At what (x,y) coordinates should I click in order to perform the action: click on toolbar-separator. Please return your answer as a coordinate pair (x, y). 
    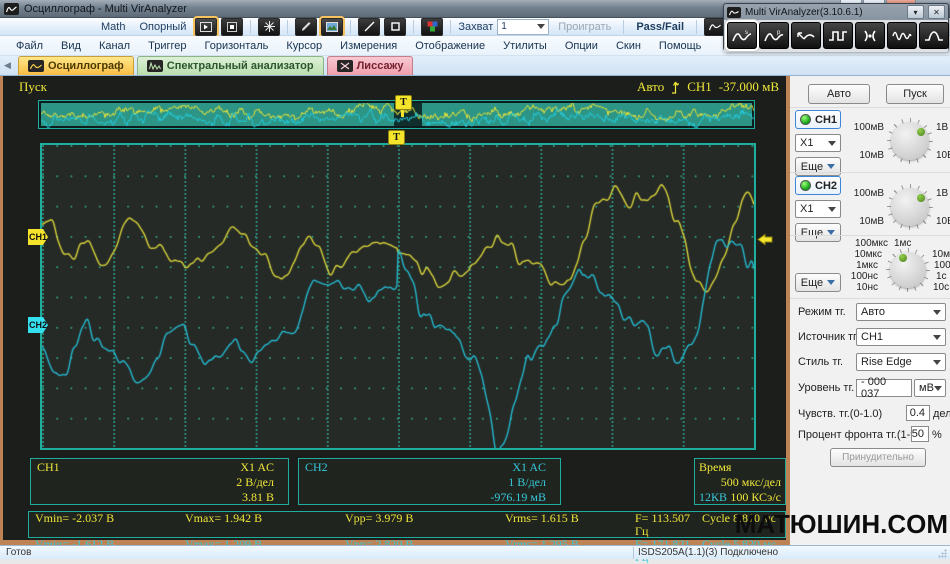
    Looking at the image, I should click on (351, 26).